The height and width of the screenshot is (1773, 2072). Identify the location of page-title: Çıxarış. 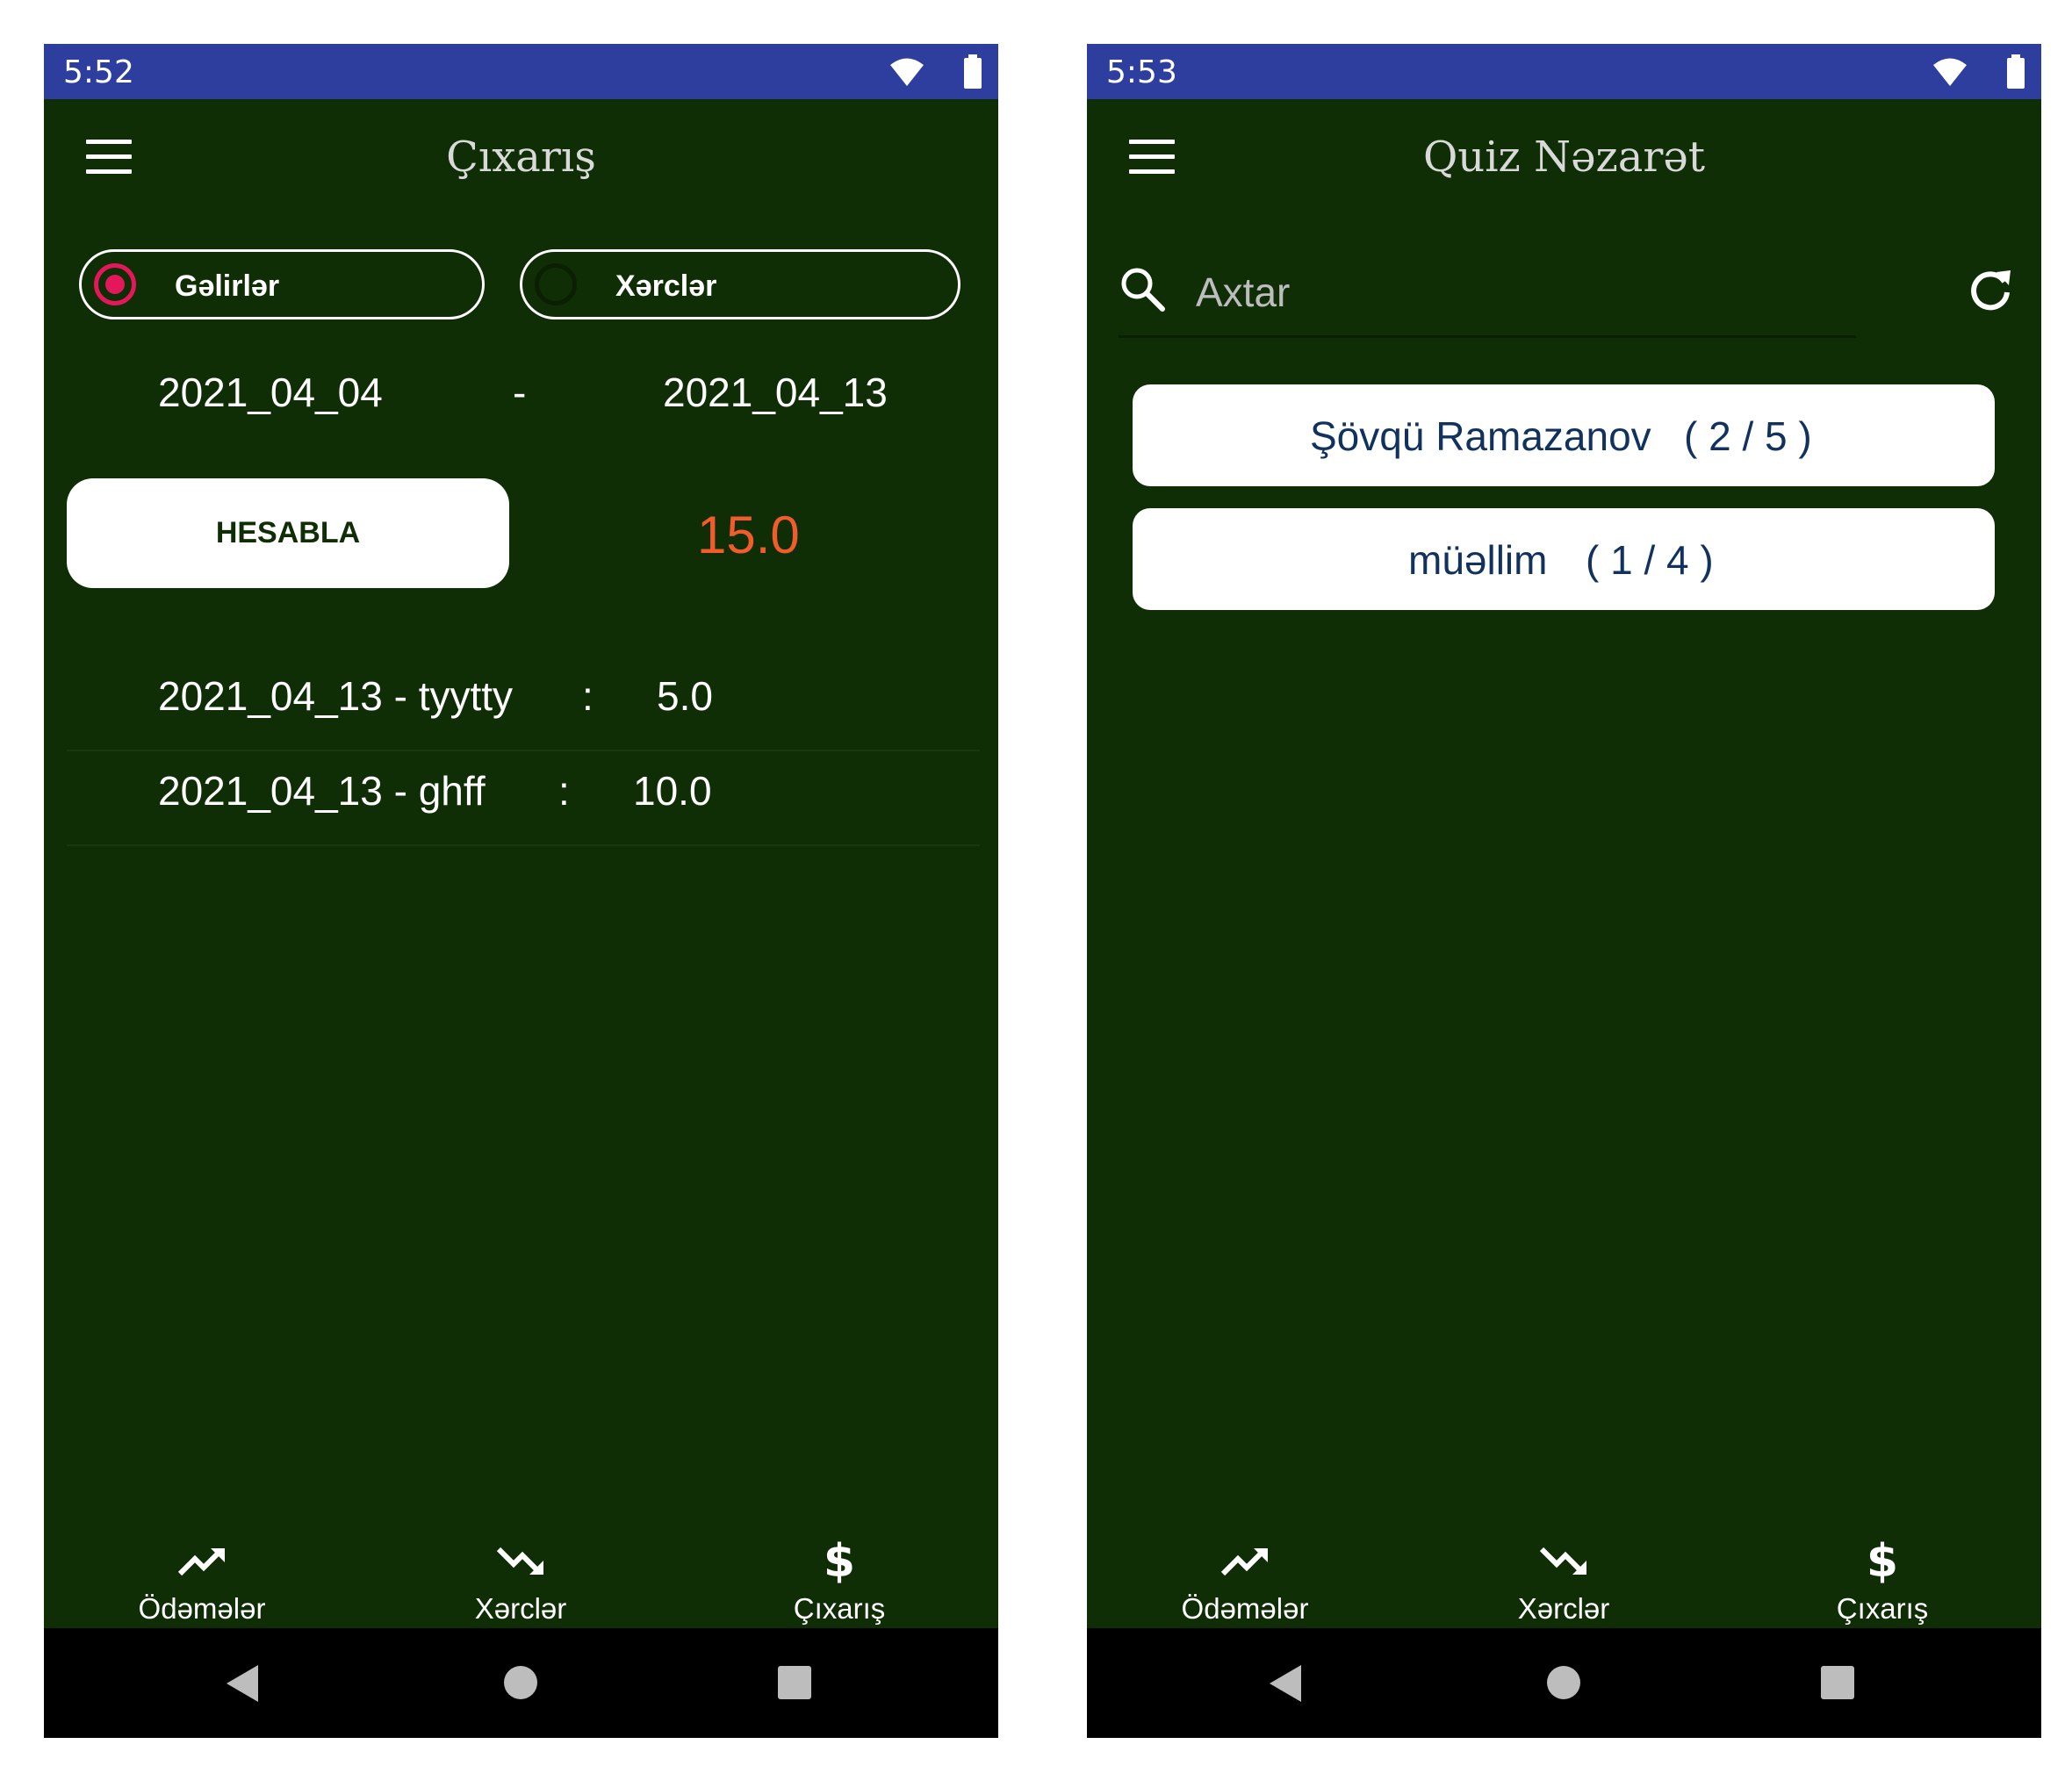
(521, 158).